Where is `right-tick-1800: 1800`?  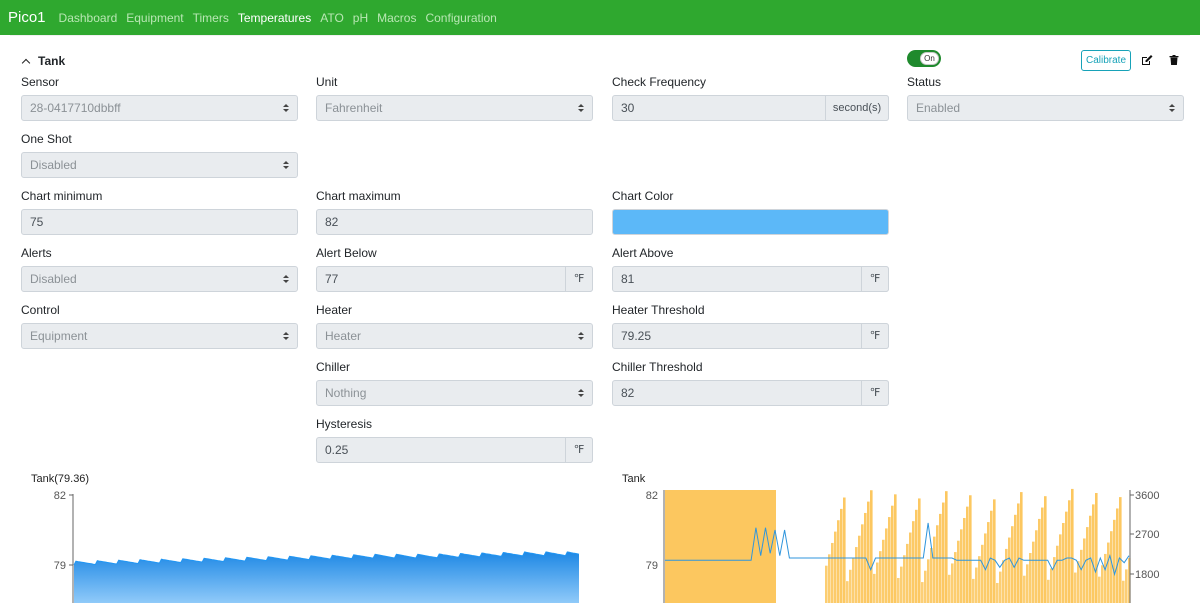 right-tick-1800: 1800 is located at coordinates (1147, 575).